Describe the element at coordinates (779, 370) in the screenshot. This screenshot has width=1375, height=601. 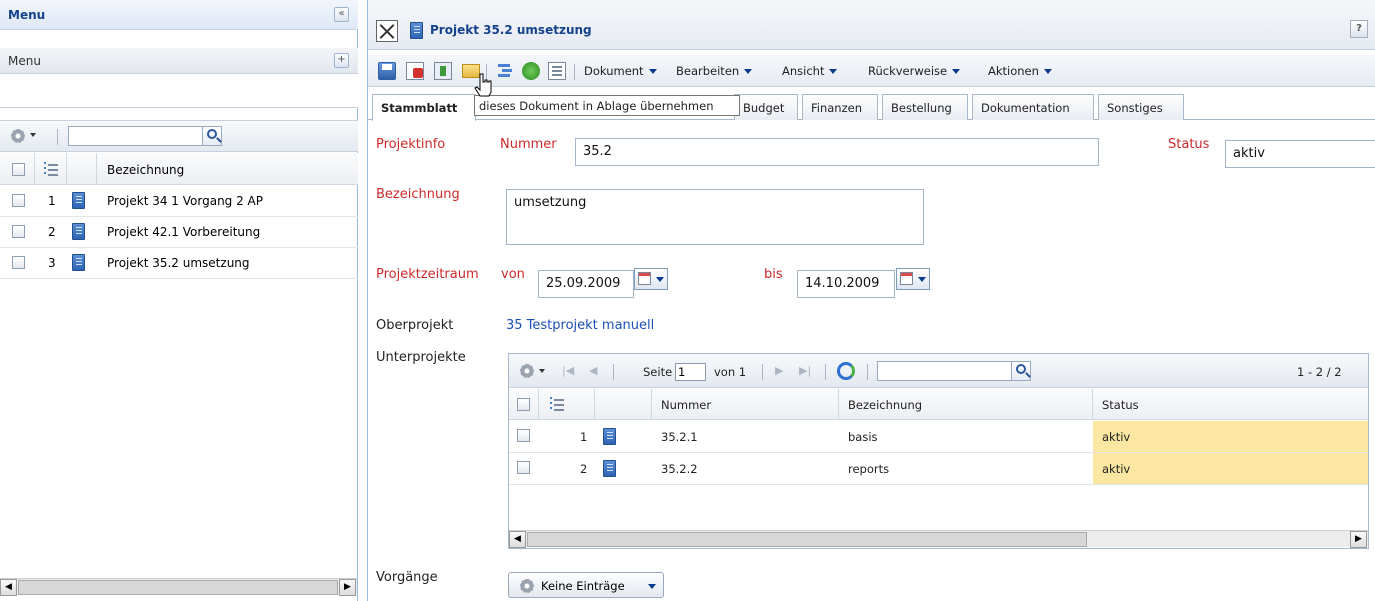
I see `next-page-icon: ▶` at that location.